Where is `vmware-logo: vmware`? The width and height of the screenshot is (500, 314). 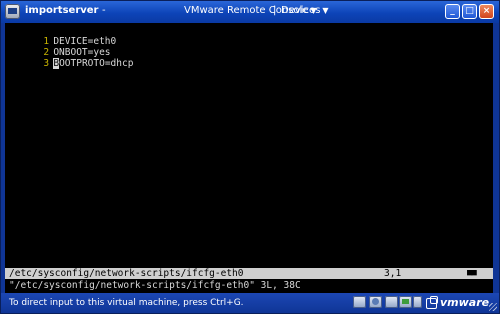
vmware-logo: vmware is located at coordinates (457, 303).